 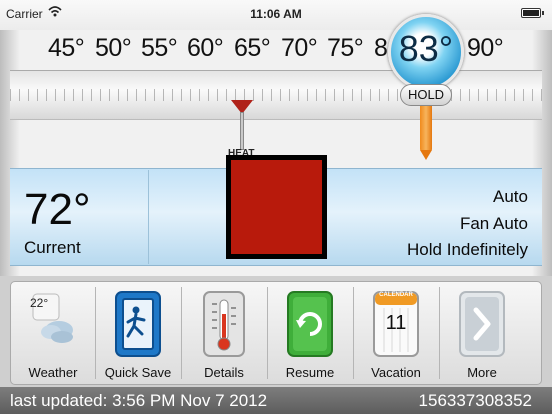 I want to click on heat-setpoint-marker, so click(x=243, y=125).